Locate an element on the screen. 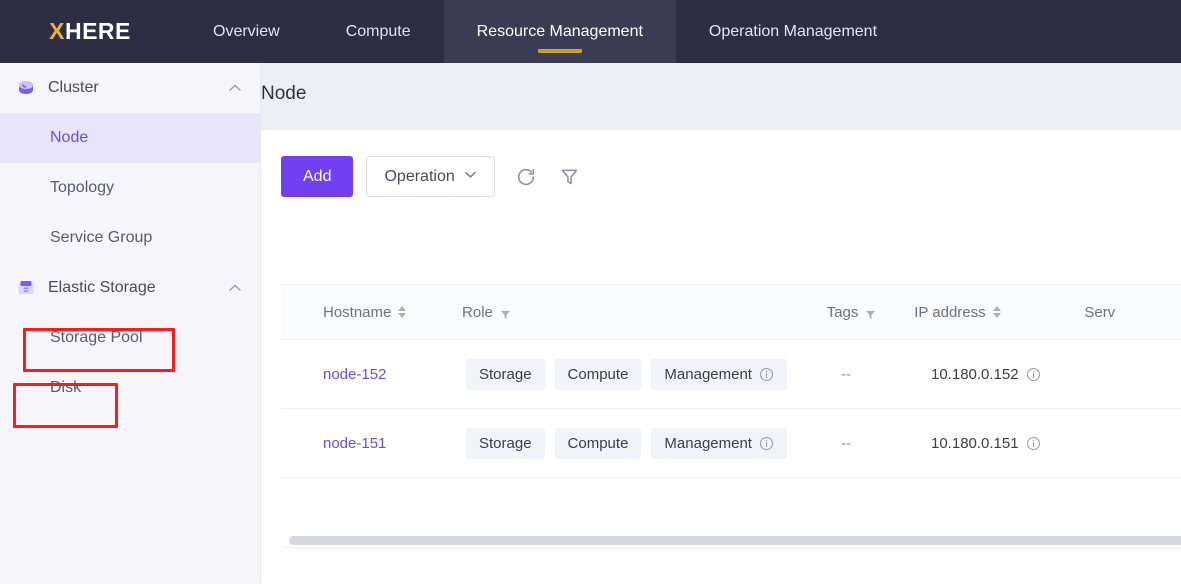 Image resolution: width=1181 pixels, height=584 pixels. table-header-tags: Tags is located at coordinates (871, 312).